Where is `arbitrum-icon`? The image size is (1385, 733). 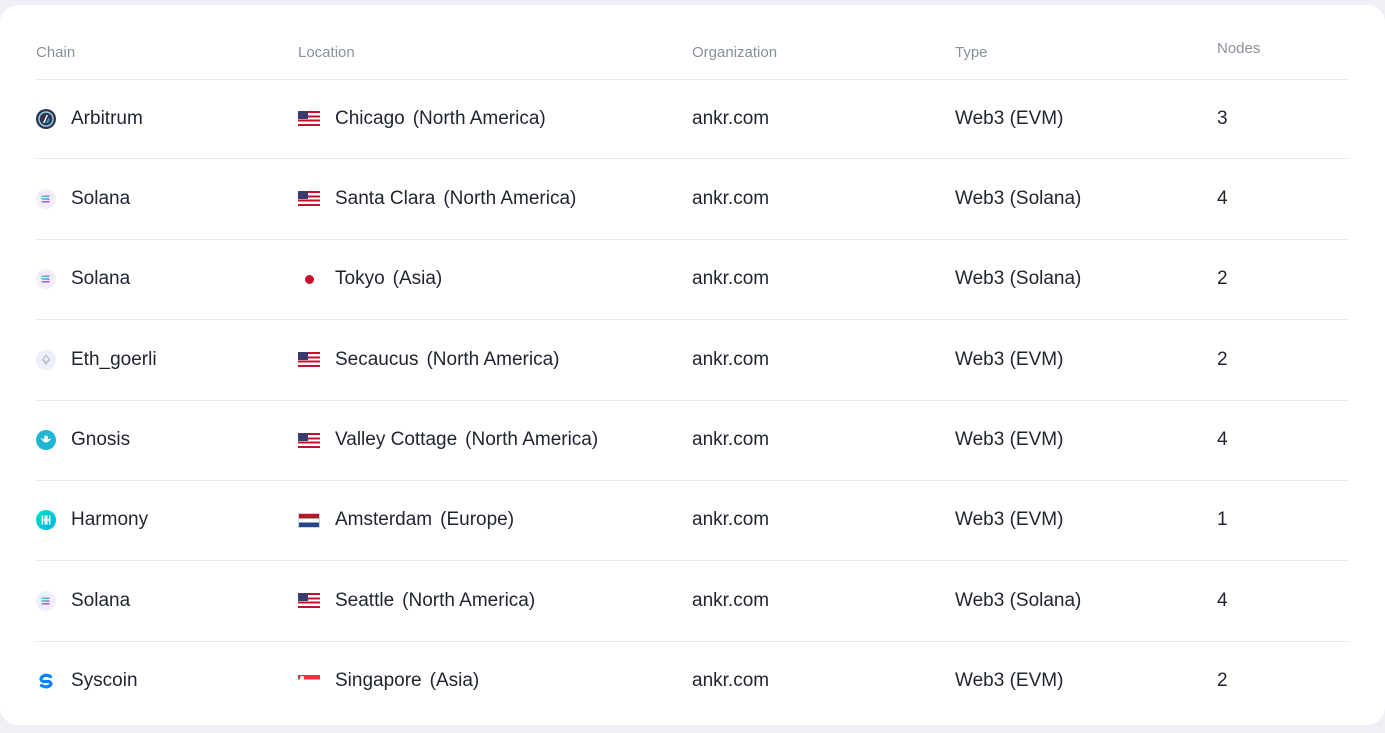
arbitrum-icon is located at coordinates (46, 118).